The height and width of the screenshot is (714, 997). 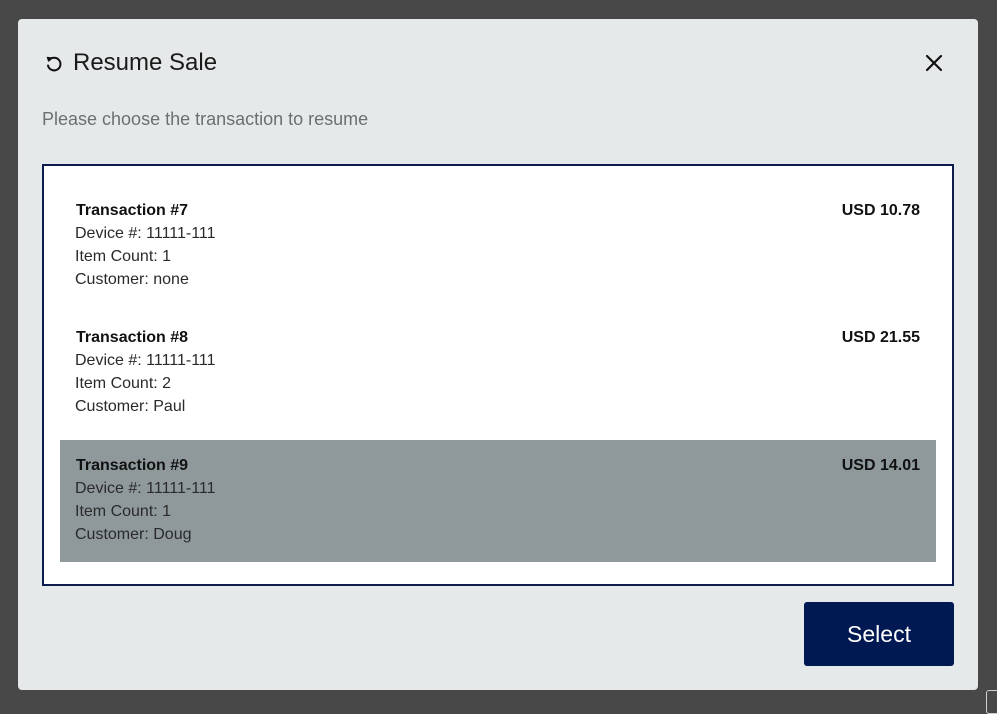 What do you see at coordinates (123, 383) in the screenshot?
I see `transaction-item-count: Item Count: 2` at bounding box center [123, 383].